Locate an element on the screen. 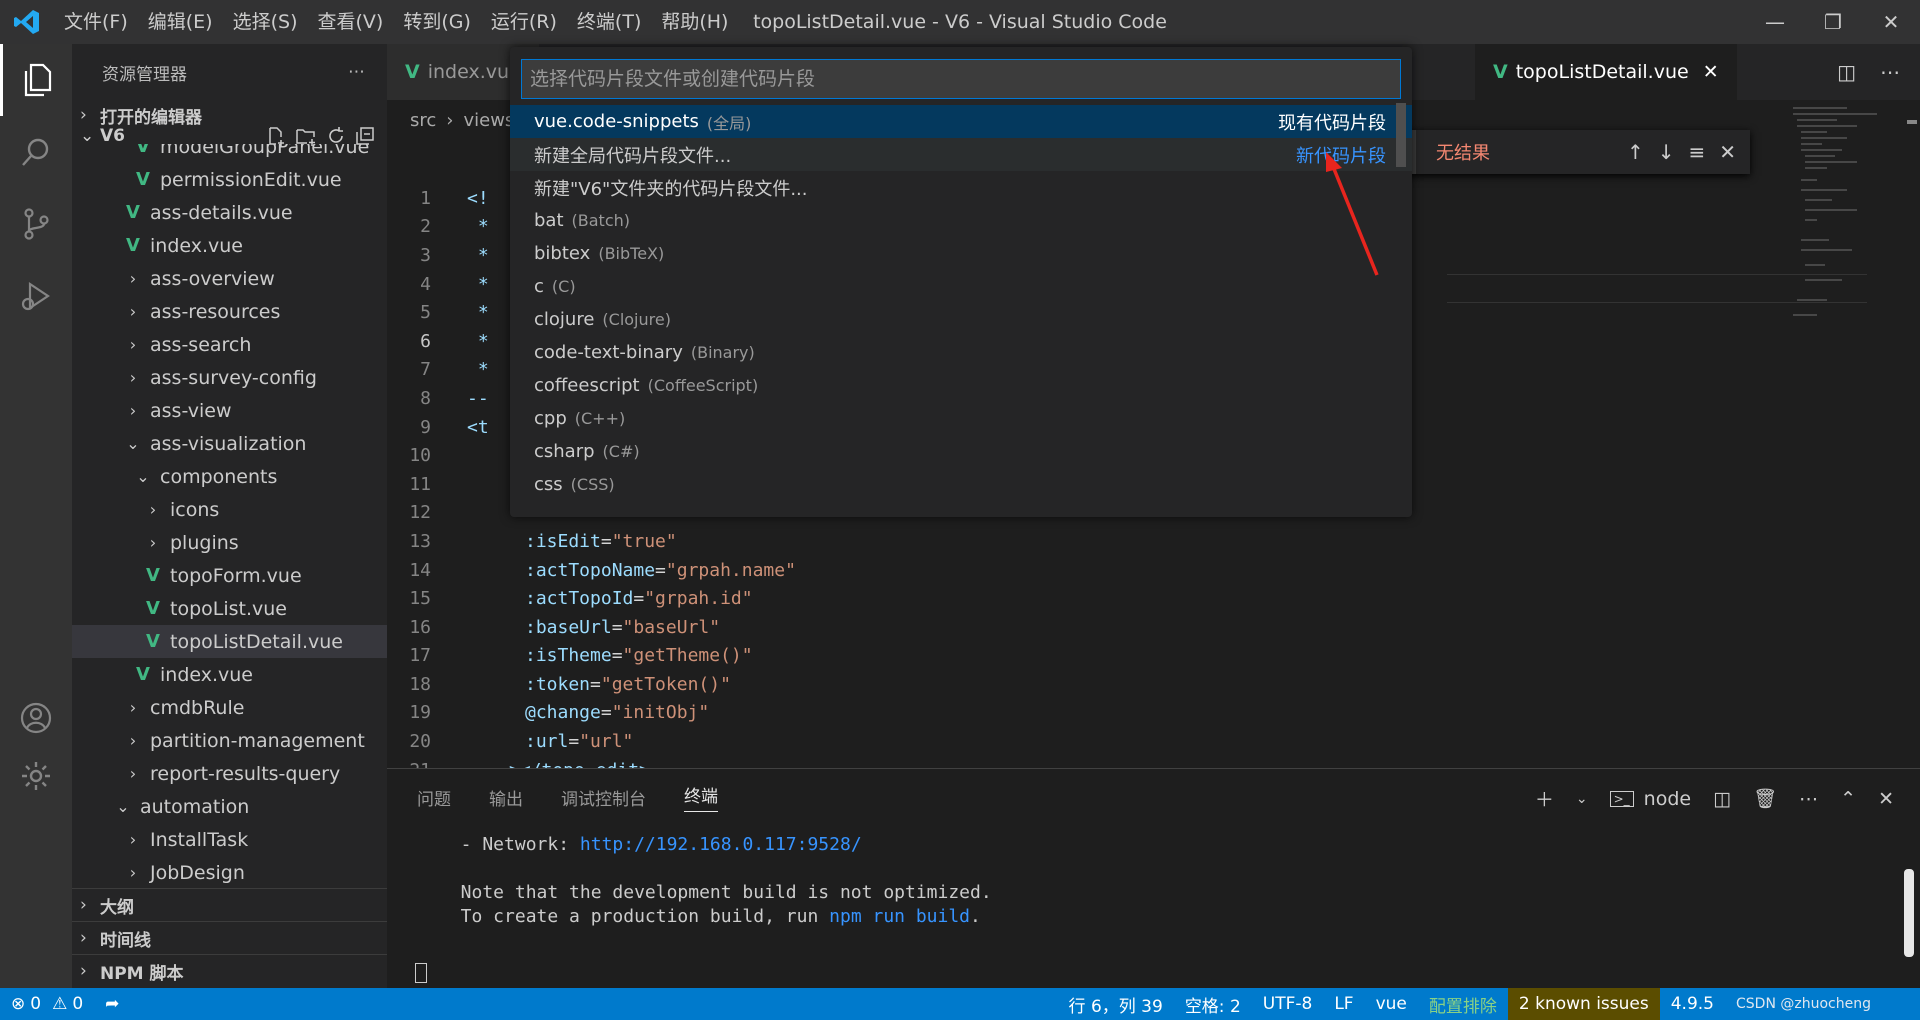  close-find-icon: ✕ is located at coordinates (1727, 152).